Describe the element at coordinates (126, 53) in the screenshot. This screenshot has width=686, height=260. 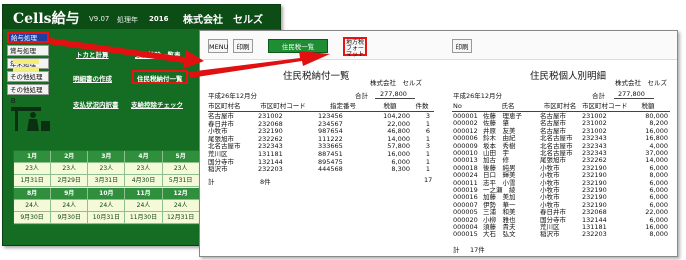
I see `arrow-to-sheet-icon` at that location.